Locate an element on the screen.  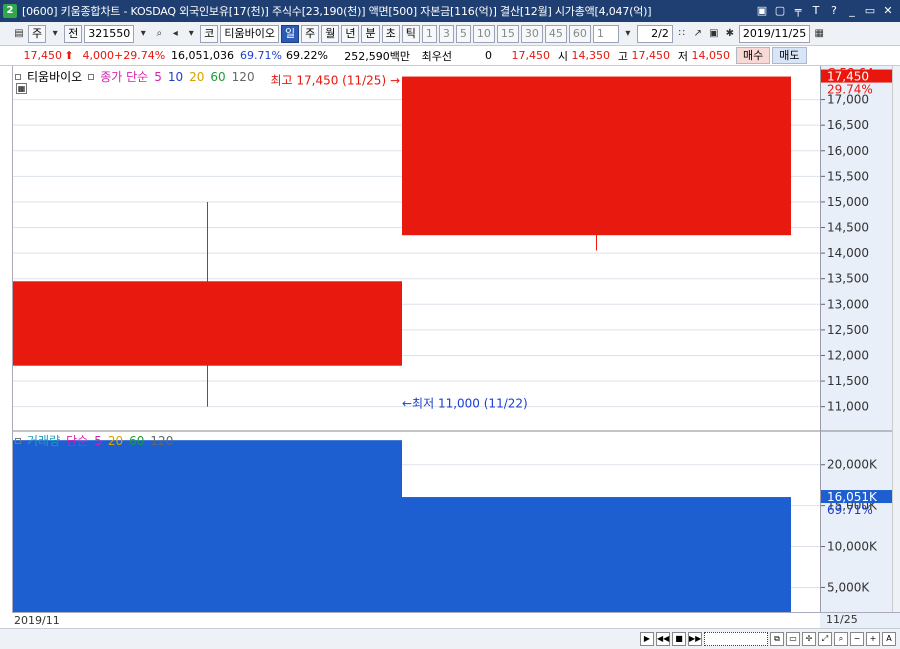
interval-input: 1 is located at coordinates (605, 33).